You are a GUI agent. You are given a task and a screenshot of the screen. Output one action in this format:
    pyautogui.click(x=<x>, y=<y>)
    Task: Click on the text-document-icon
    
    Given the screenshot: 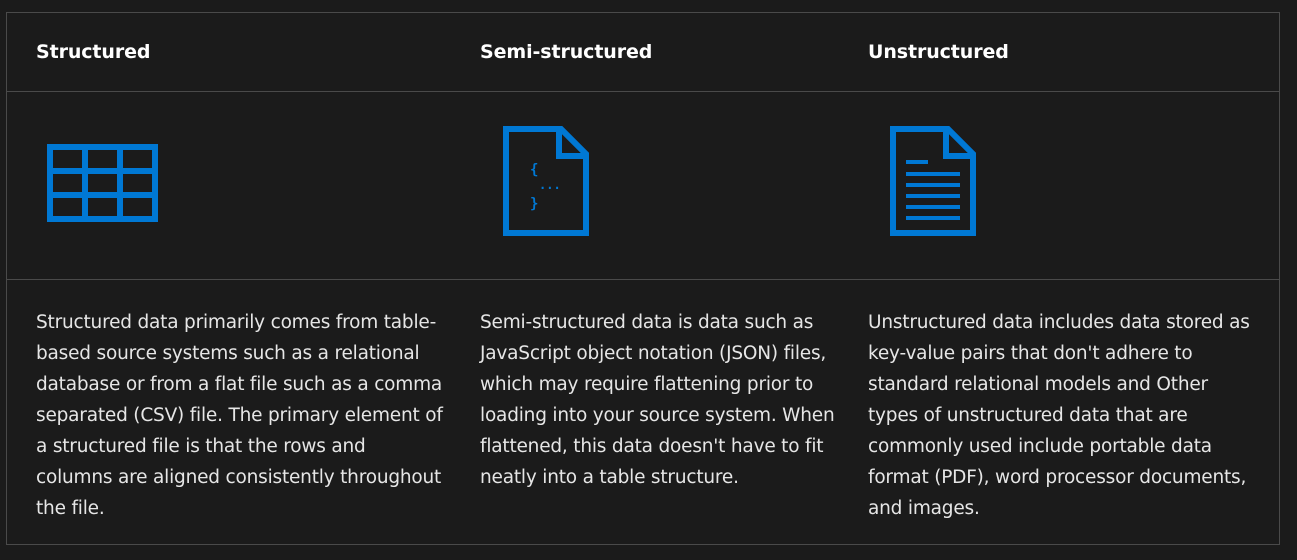 What is the action you would take?
    pyautogui.click(x=933, y=181)
    